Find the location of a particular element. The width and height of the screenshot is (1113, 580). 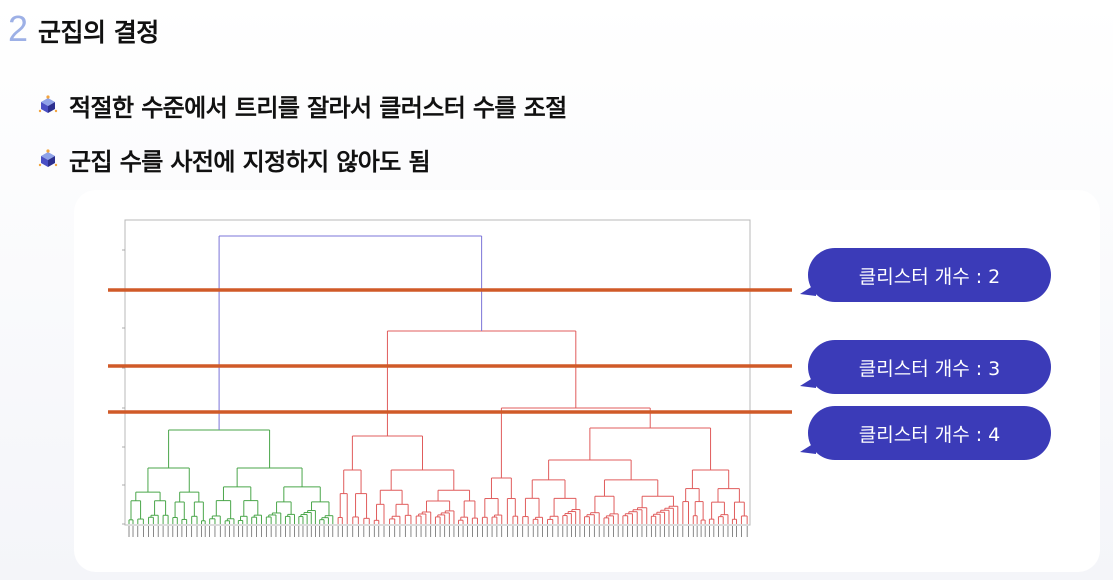

callout-label: 클리스터 개수 : 4 is located at coordinates (929, 434).